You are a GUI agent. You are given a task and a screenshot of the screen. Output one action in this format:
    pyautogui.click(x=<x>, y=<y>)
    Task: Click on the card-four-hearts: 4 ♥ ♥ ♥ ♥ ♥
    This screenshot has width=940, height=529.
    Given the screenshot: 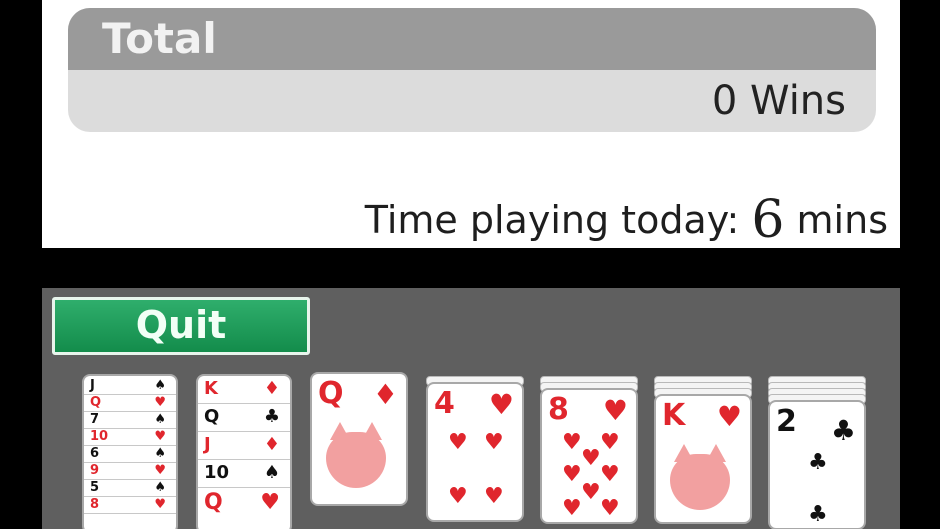 What is the action you would take?
    pyautogui.click(x=475, y=452)
    